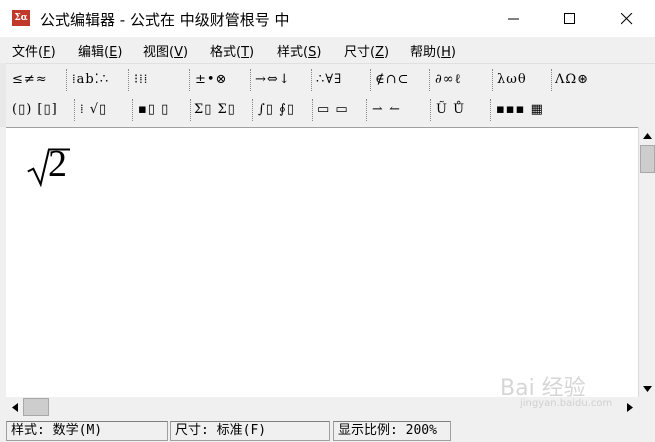 This screenshot has height=442, width=655. I want to click on embellishments-button: ⁝⁞⁞, so click(141, 80).